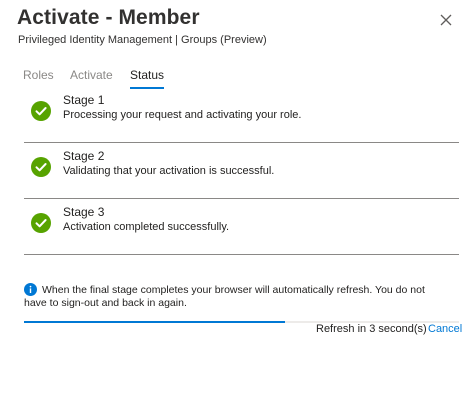 The image size is (474, 420). Describe the element at coordinates (371, 329) in the screenshot. I see `refresh-countdown: Refresh in 3 second(s)` at that location.